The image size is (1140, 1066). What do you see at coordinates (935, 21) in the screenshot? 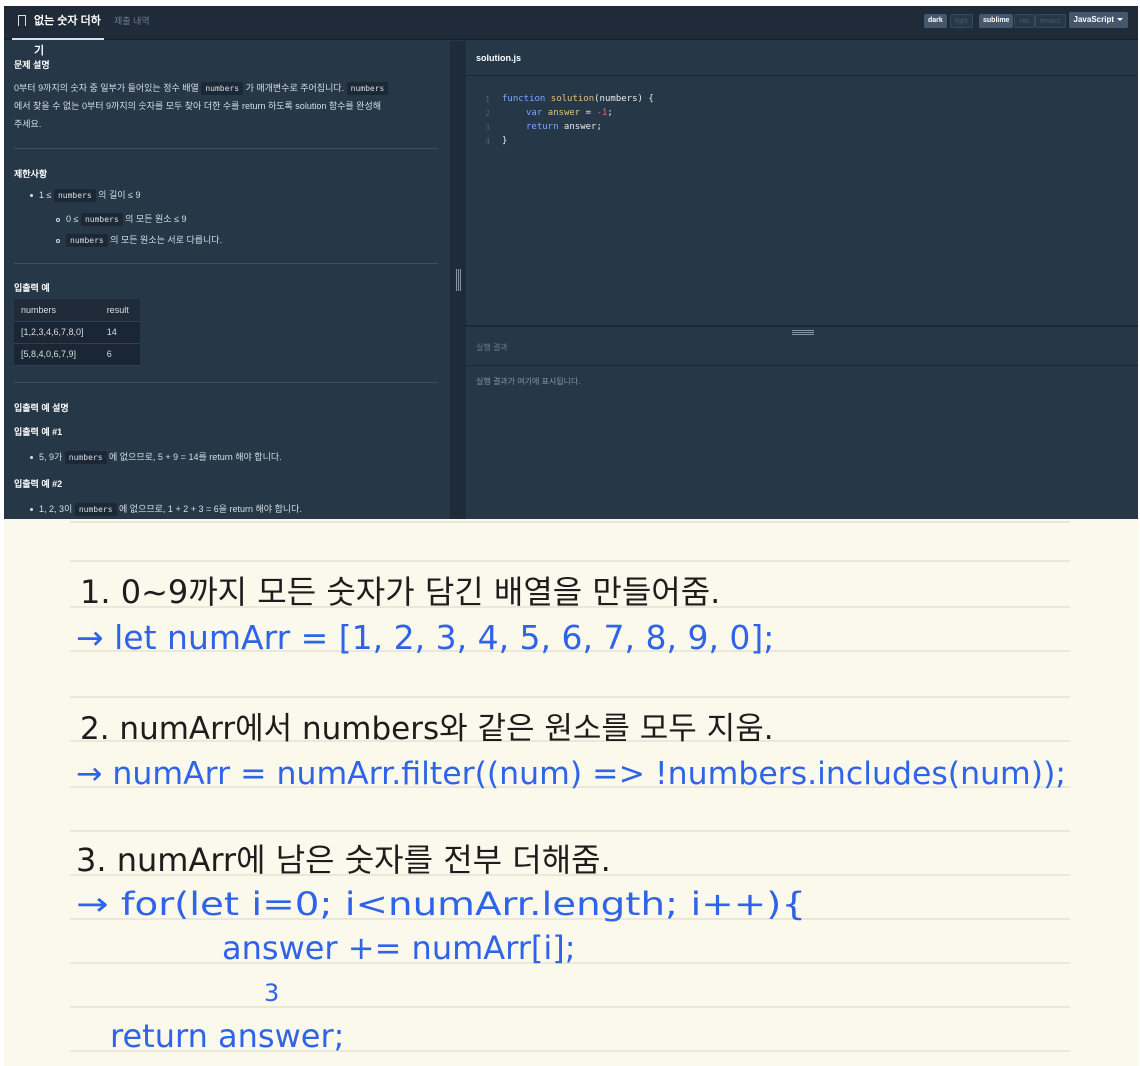
I see `theme-dark-toggle: dark` at bounding box center [935, 21].